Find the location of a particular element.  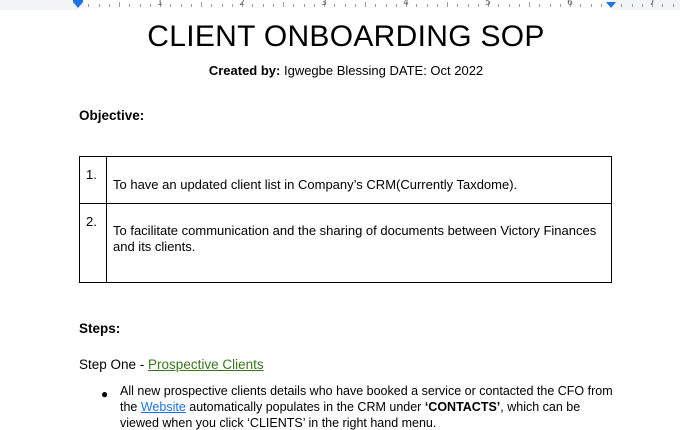

step-one-line: Step One - Prospective Clients is located at coordinates (171, 364).